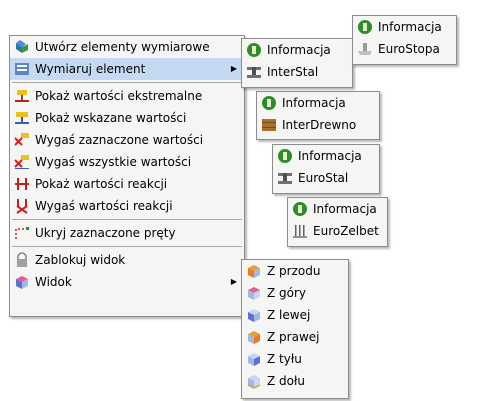 Image resolution: width=488 pixels, height=401 pixels. I want to click on submenu-interstal: Informacja InterStal, so click(297, 63).